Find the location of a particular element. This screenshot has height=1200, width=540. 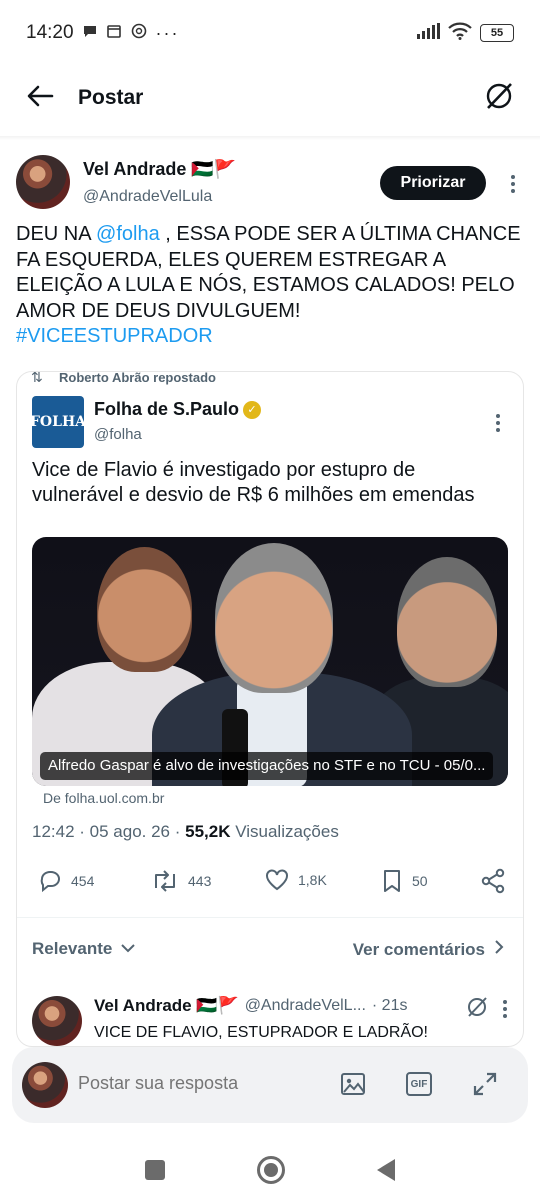

view-comments-label: Ver comentários is located at coordinates (418, 949).